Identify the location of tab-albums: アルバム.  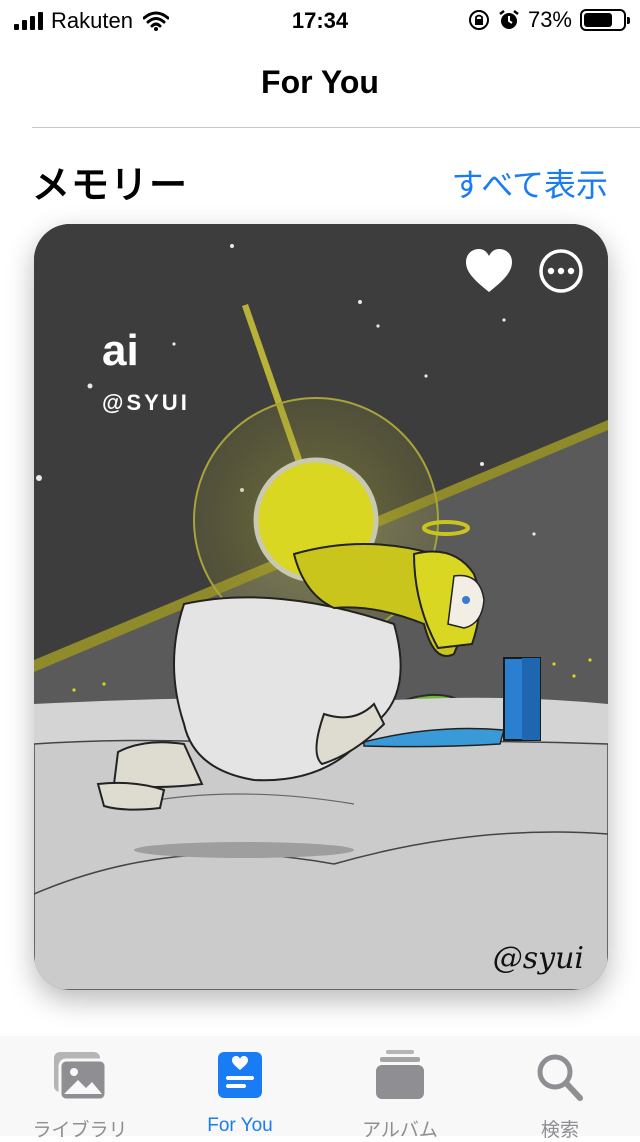
(400, 1095).